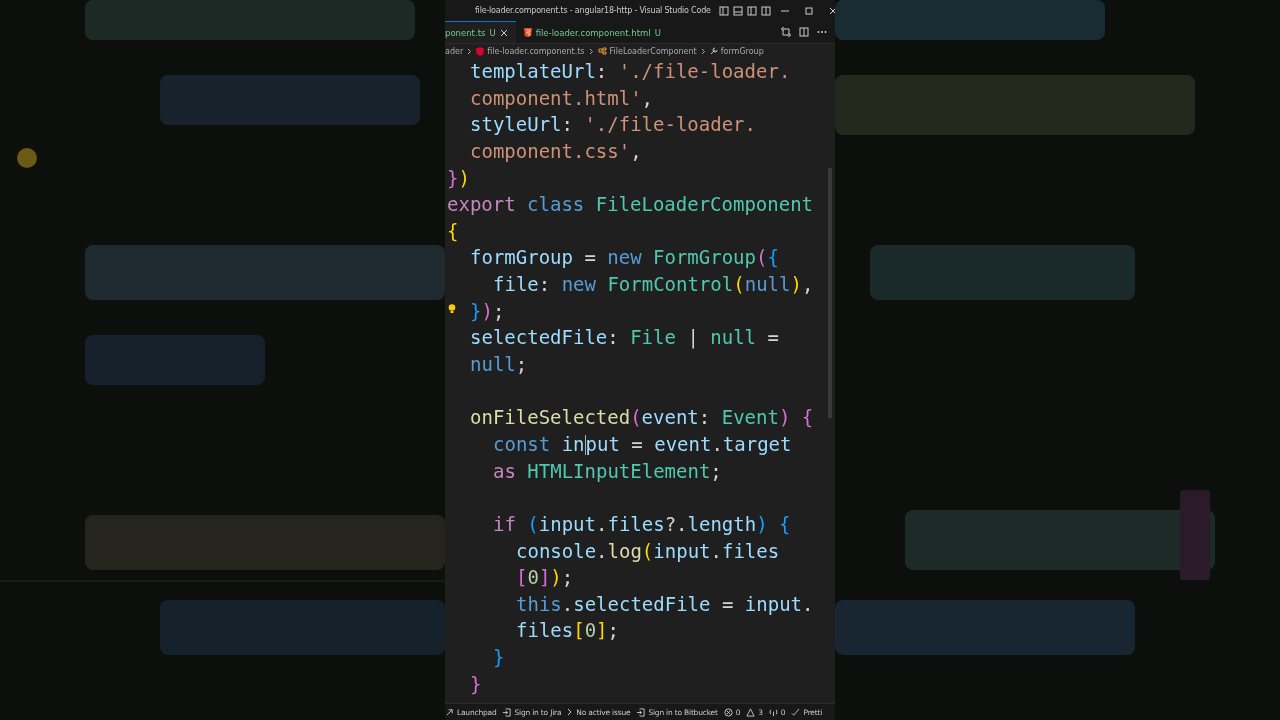 Image resolution: width=1280 pixels, height=720 pixels. I want to click on code-line: this.selectedFile = input., so click(665, 604).